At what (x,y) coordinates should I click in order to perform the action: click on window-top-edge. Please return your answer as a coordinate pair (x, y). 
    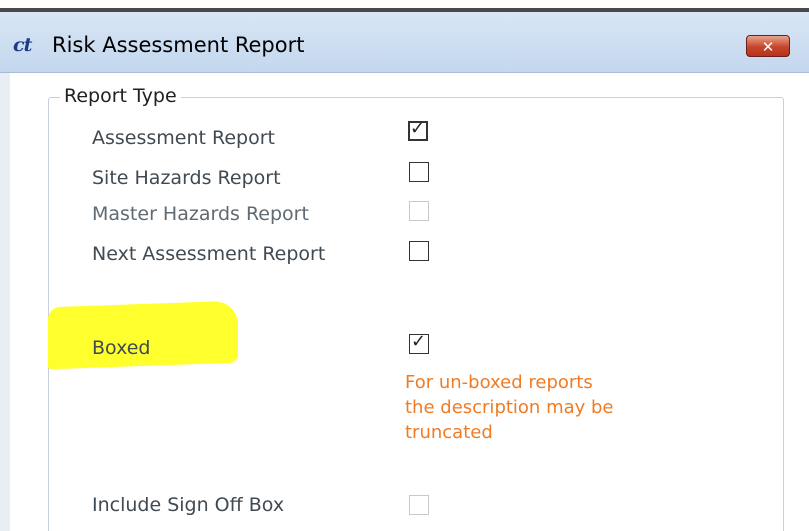
    Looking at the image, I should click on (404, 6).